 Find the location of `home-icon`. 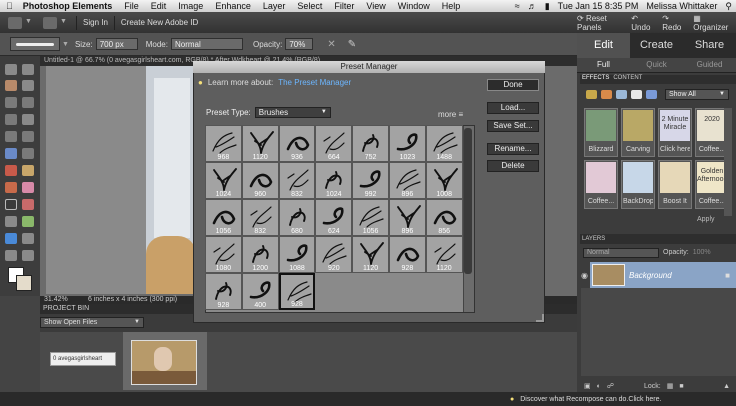

home-icon is located at coordinates (15, 22).